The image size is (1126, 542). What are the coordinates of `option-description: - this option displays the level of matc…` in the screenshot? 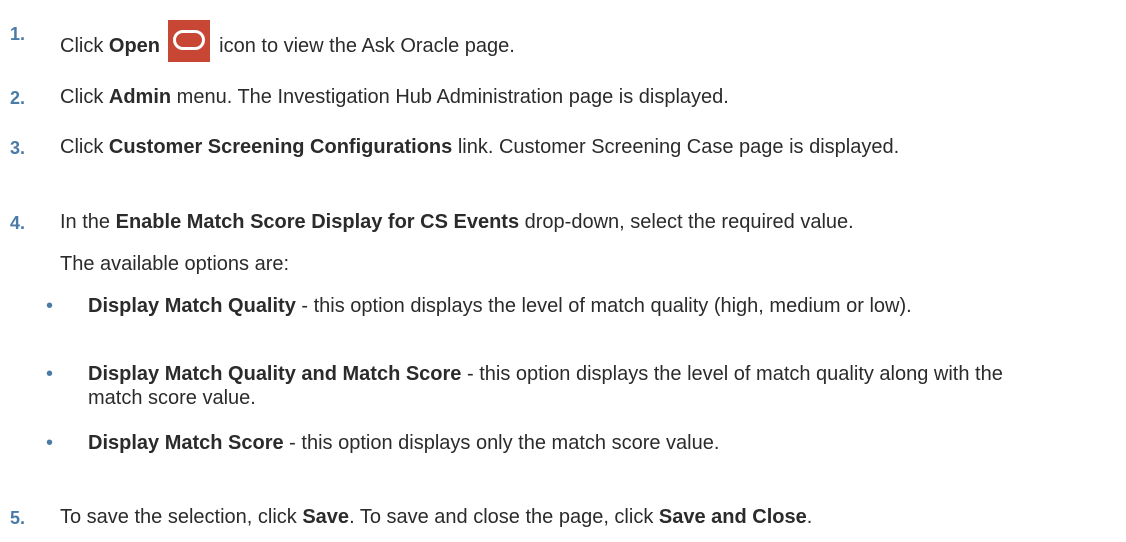 It's located at (603, 306).